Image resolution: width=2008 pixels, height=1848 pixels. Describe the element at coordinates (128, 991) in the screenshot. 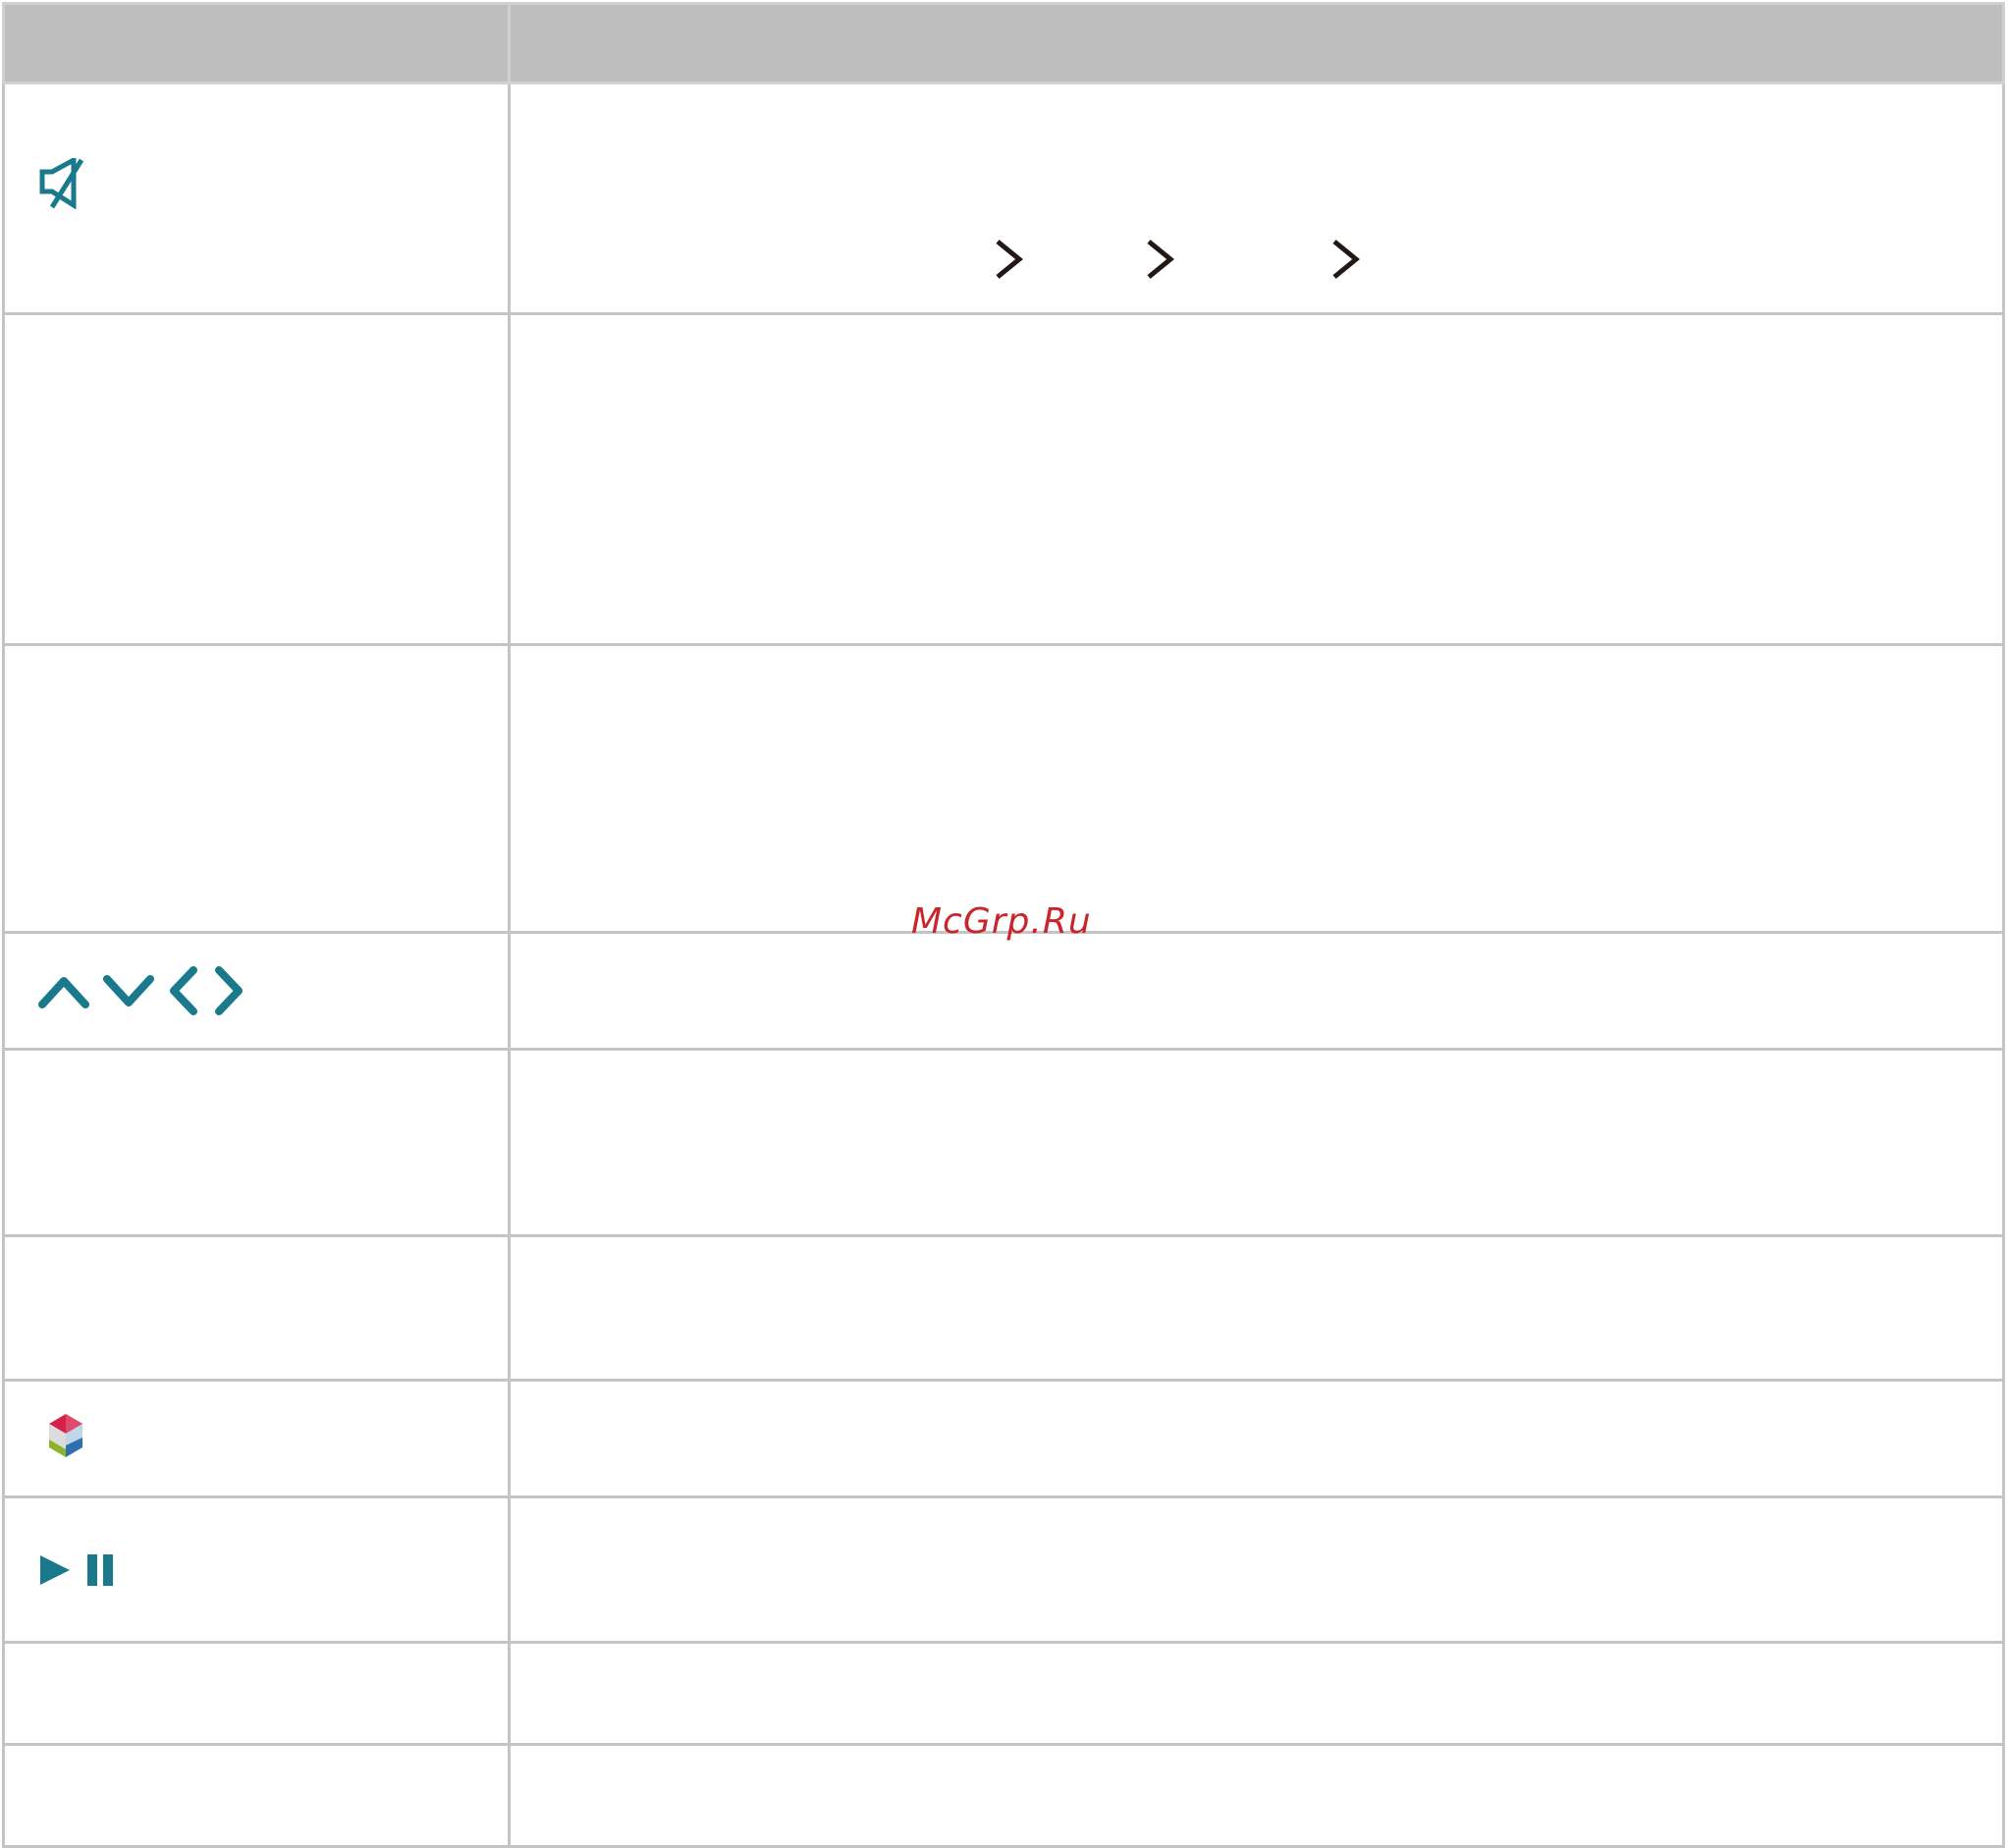

I see `arrow-down-icon` at that location.